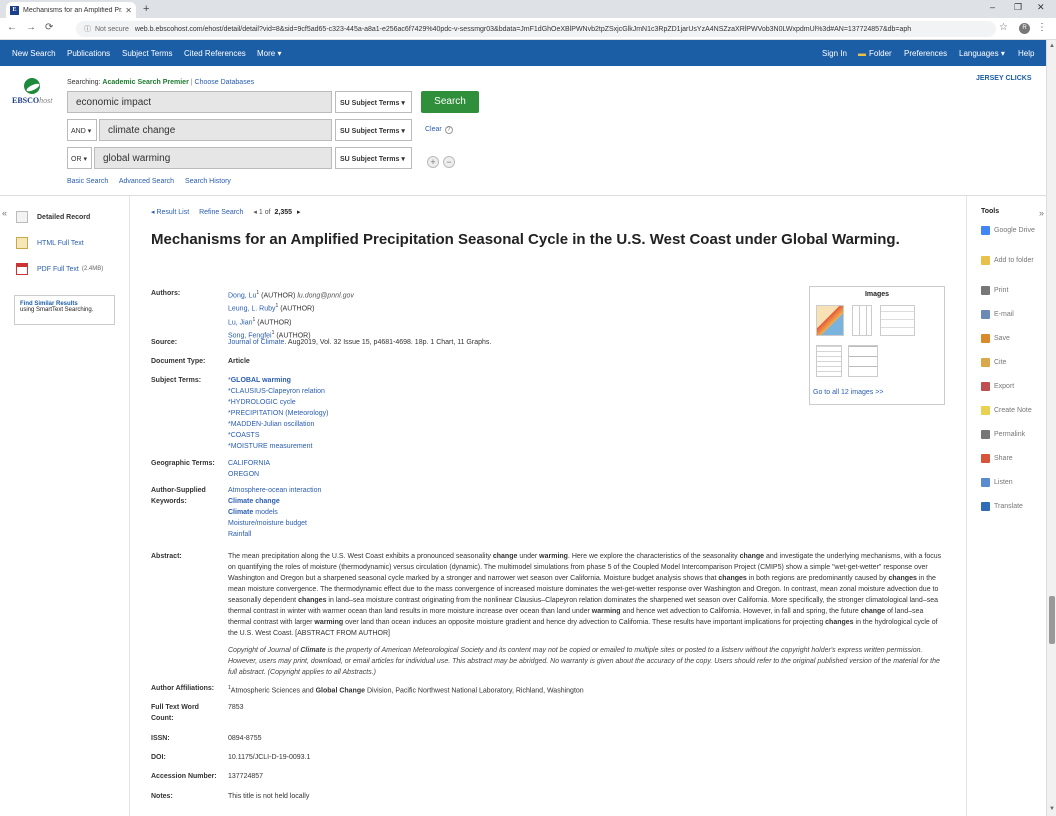 The image size is (1056, 816). Describe the element at coordinates (299, 212) in the screenshot. I see `next-result-icon: ▸` at that location.